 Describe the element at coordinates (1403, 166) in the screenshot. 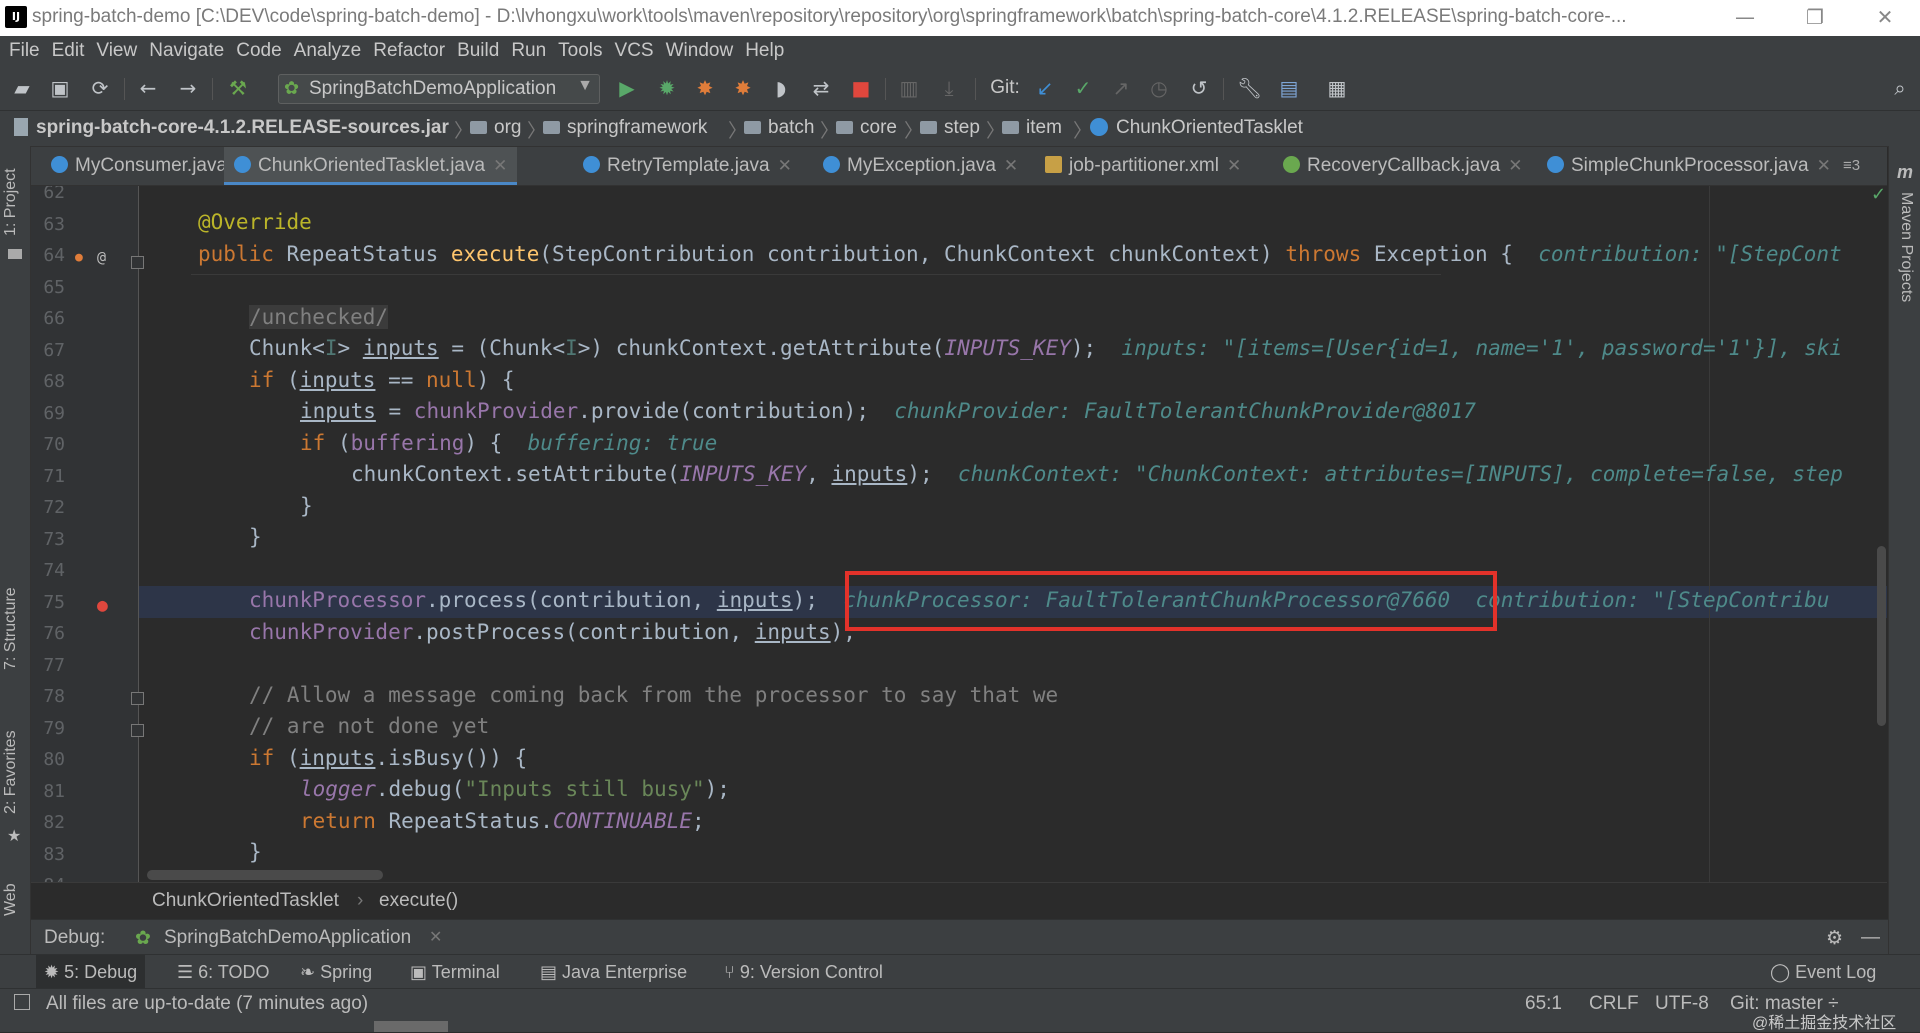

I see `tab-recoverycallback: RecoveryCallback.java ✕` at that location.